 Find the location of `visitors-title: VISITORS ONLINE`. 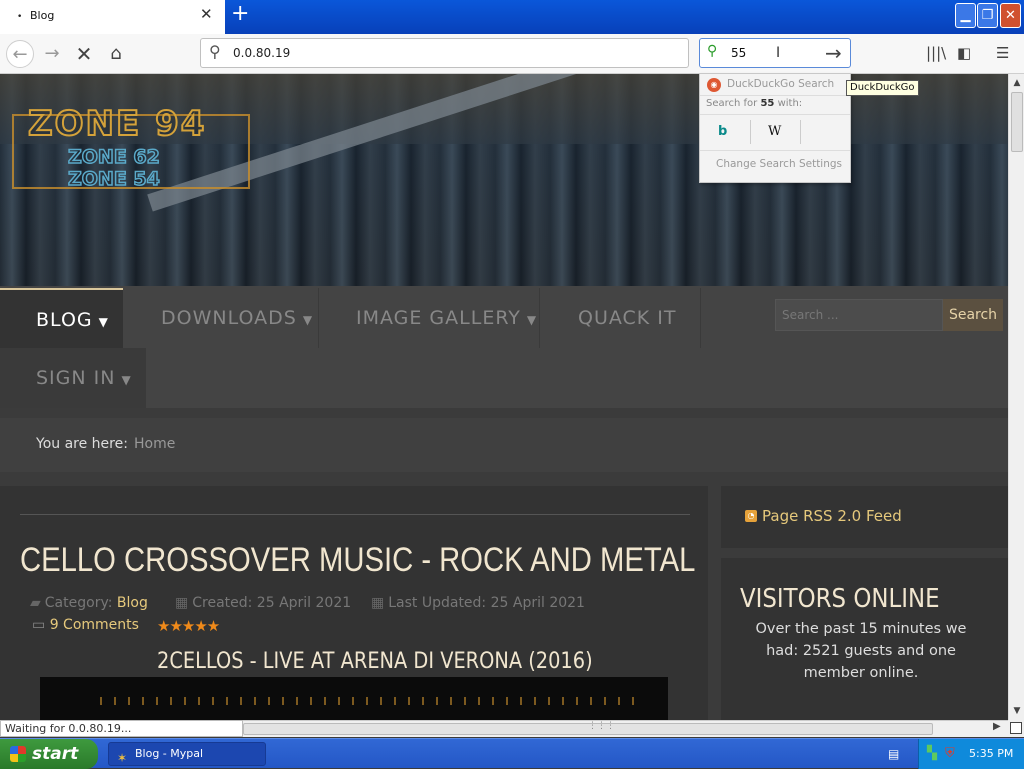

visitors-title: VISITORS ONLINE is located at coordinates (840, 599).